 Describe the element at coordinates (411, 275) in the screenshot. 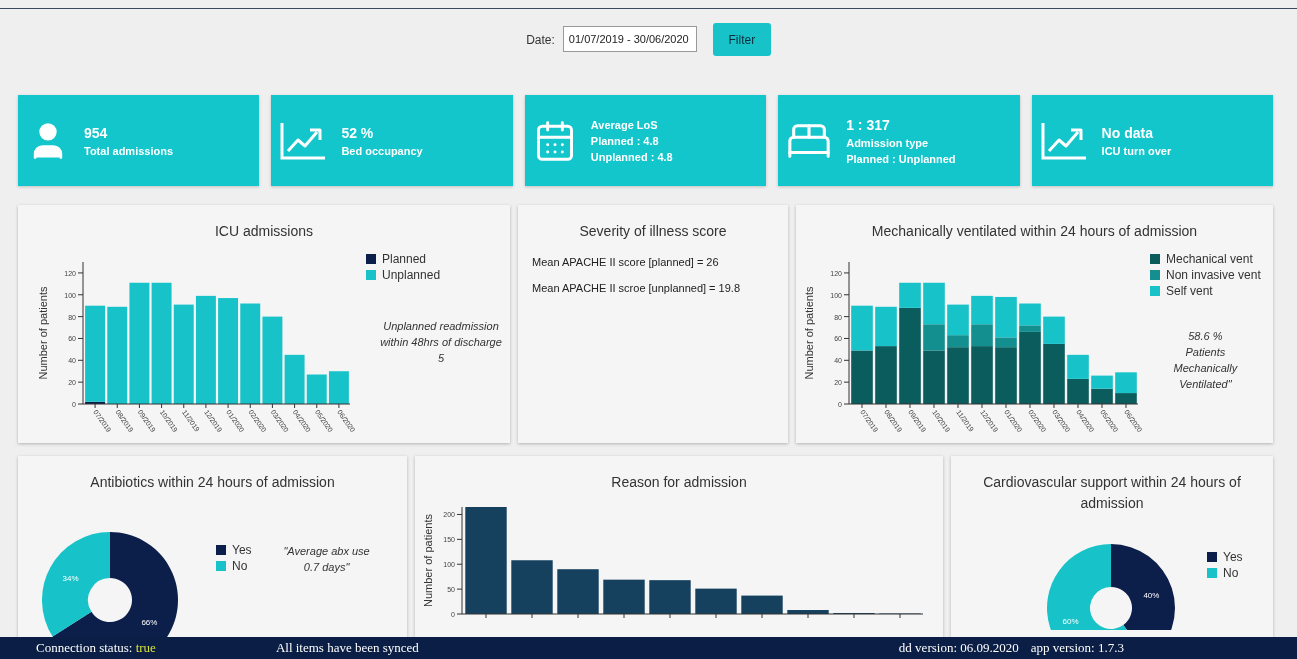

I see `legend-label: Unplanned` at that location.